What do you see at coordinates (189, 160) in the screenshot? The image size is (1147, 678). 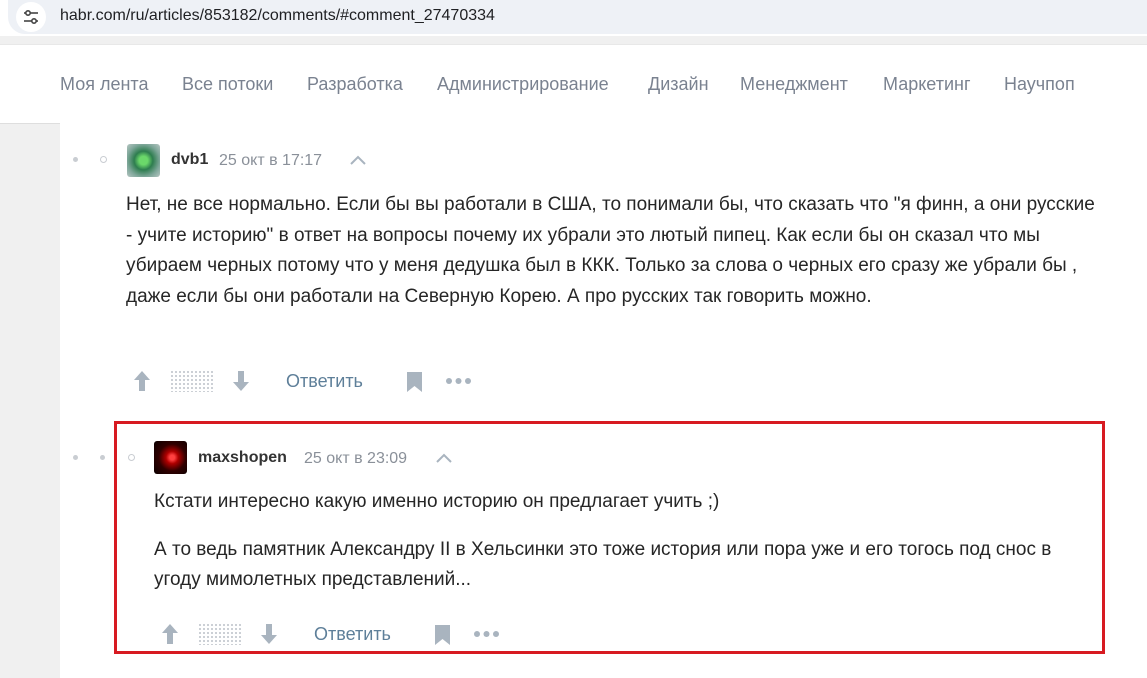 I see `comment-username: dvb1` at bounding box center [189, 160].